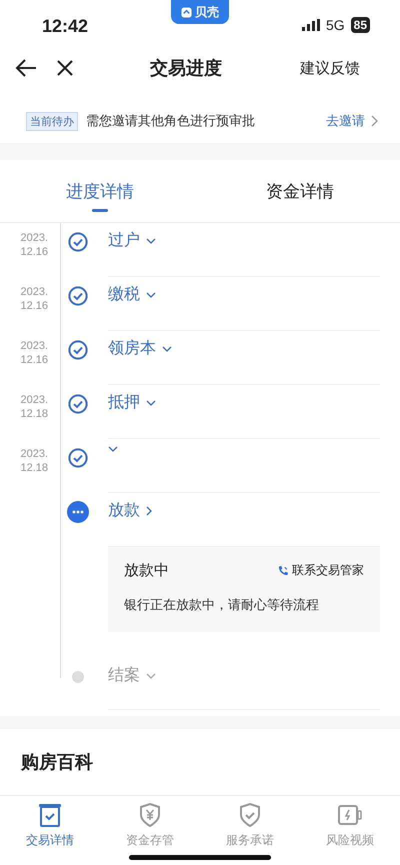 The height and width of the screenshot is (865, 400). What do you see at coordinates (140, 348) in the screenshot?
I see `step-label: 领房本` at bounding box center [140, 348].